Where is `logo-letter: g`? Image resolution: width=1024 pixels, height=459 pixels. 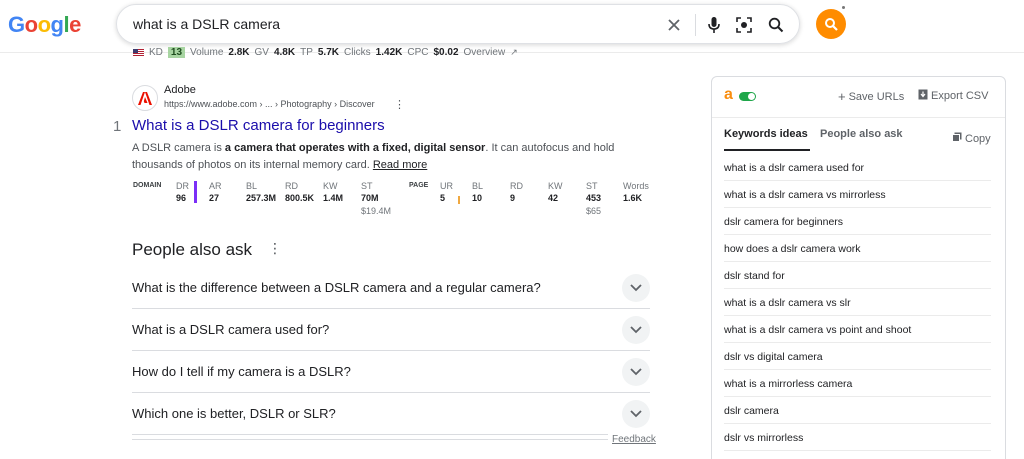 logo-letter: g is located at coordinates (57, 24).